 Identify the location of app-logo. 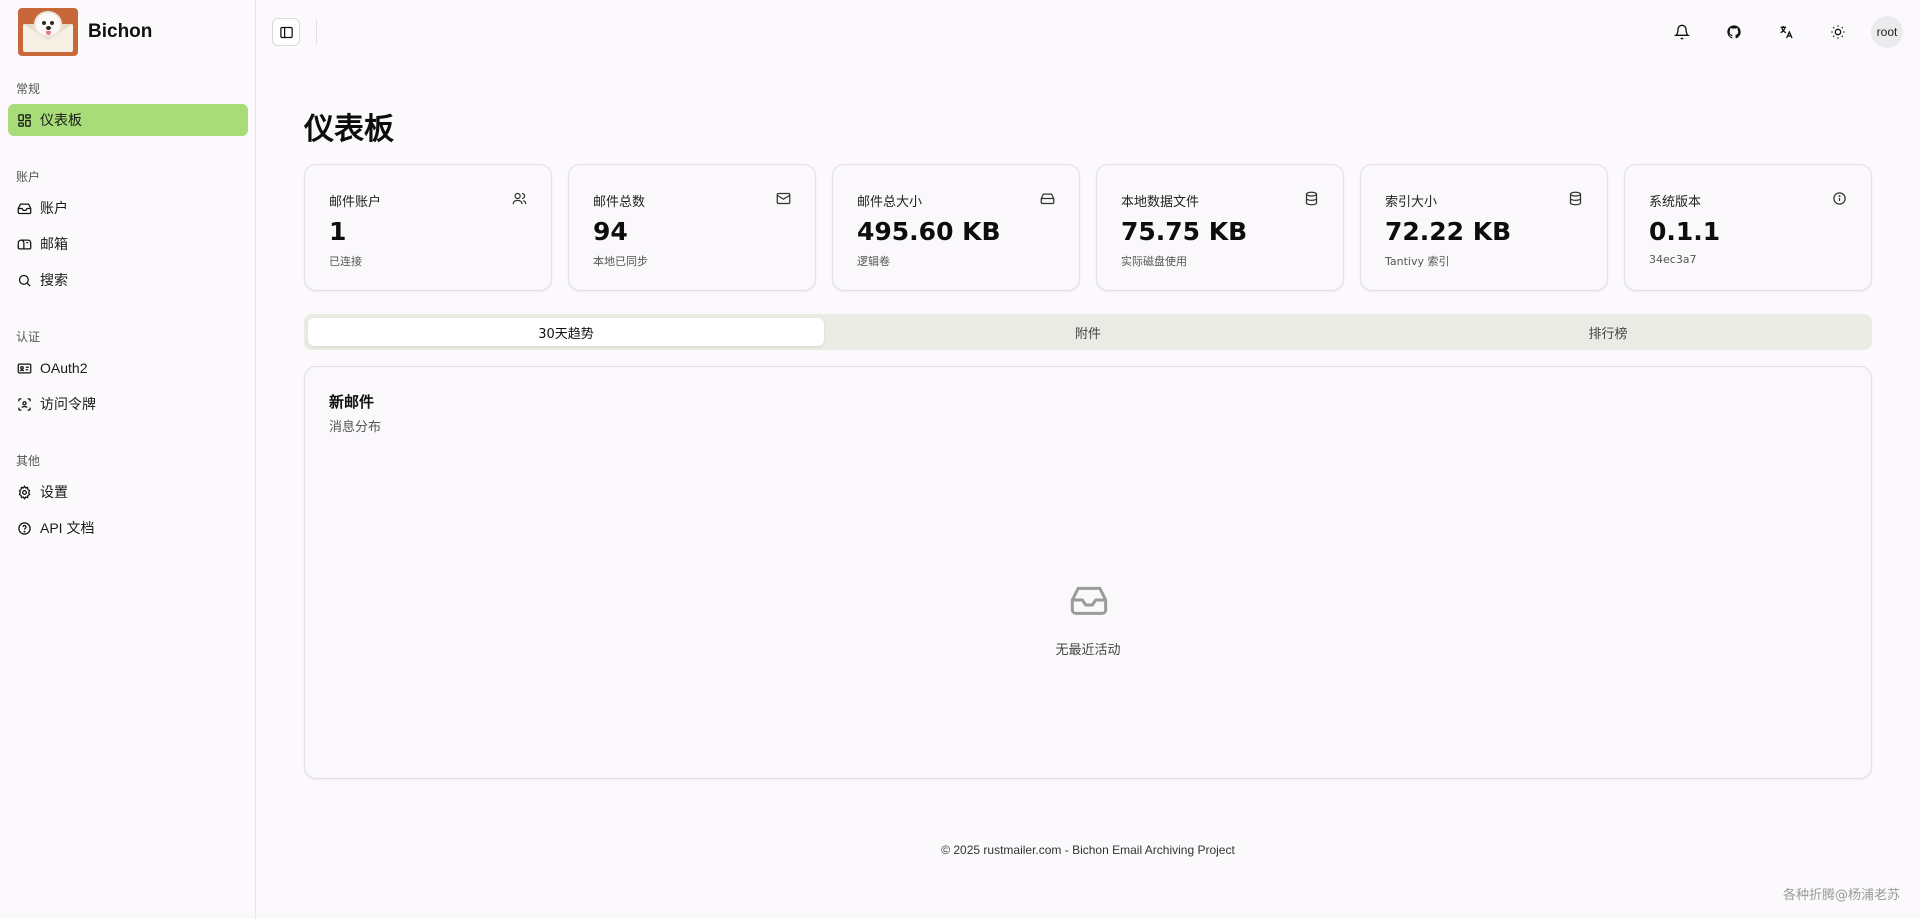
(48, 32).